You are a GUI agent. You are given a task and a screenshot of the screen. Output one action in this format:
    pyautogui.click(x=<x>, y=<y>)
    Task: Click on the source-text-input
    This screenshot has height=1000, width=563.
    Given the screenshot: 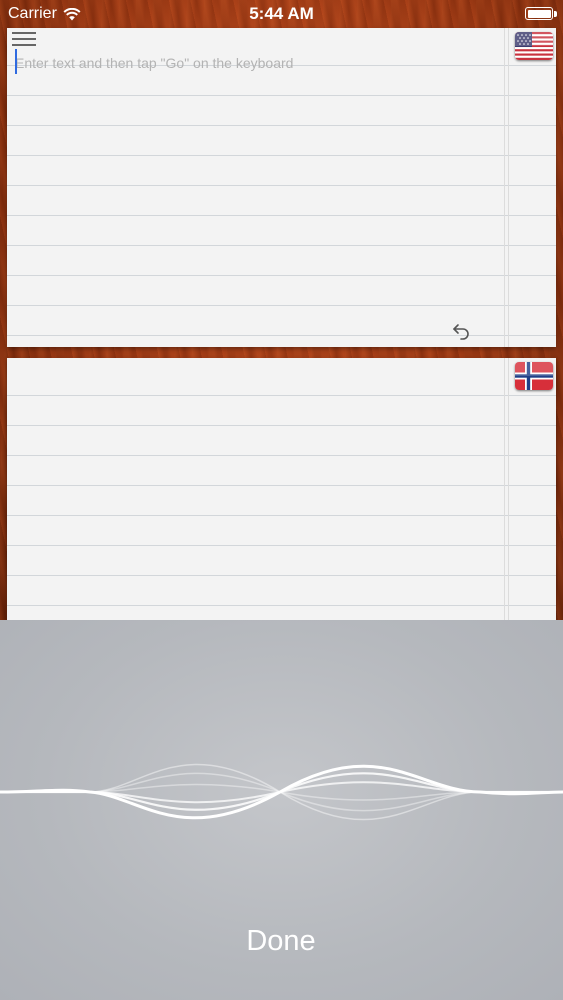 What is the action you would take?
    pyautogui.click(x=255, y=63)
    